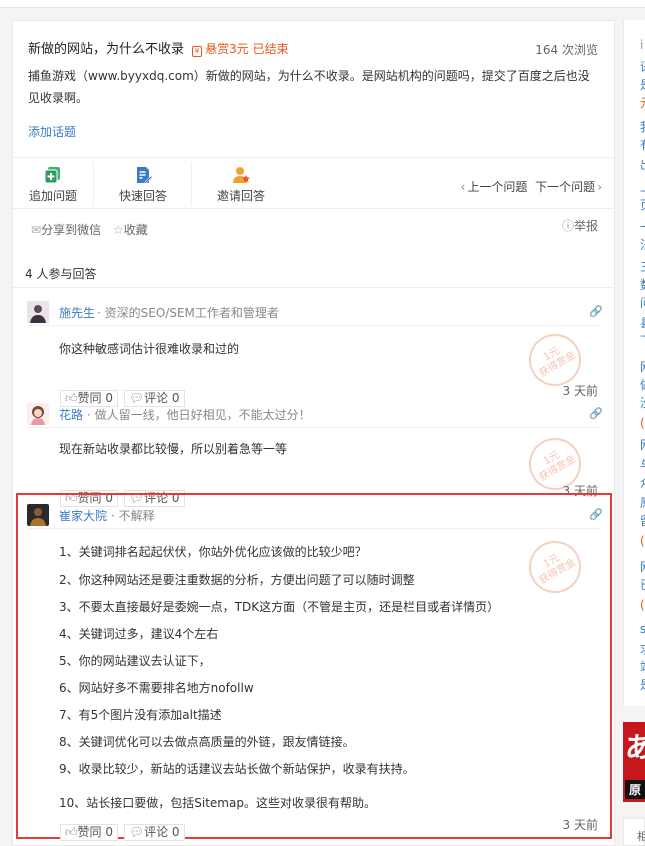 The width and height of the screenshot is (645, 846). Describe the element at coordinates (642, 465) in the screenshot. I see `sidebar-related-link: 与` at that location.